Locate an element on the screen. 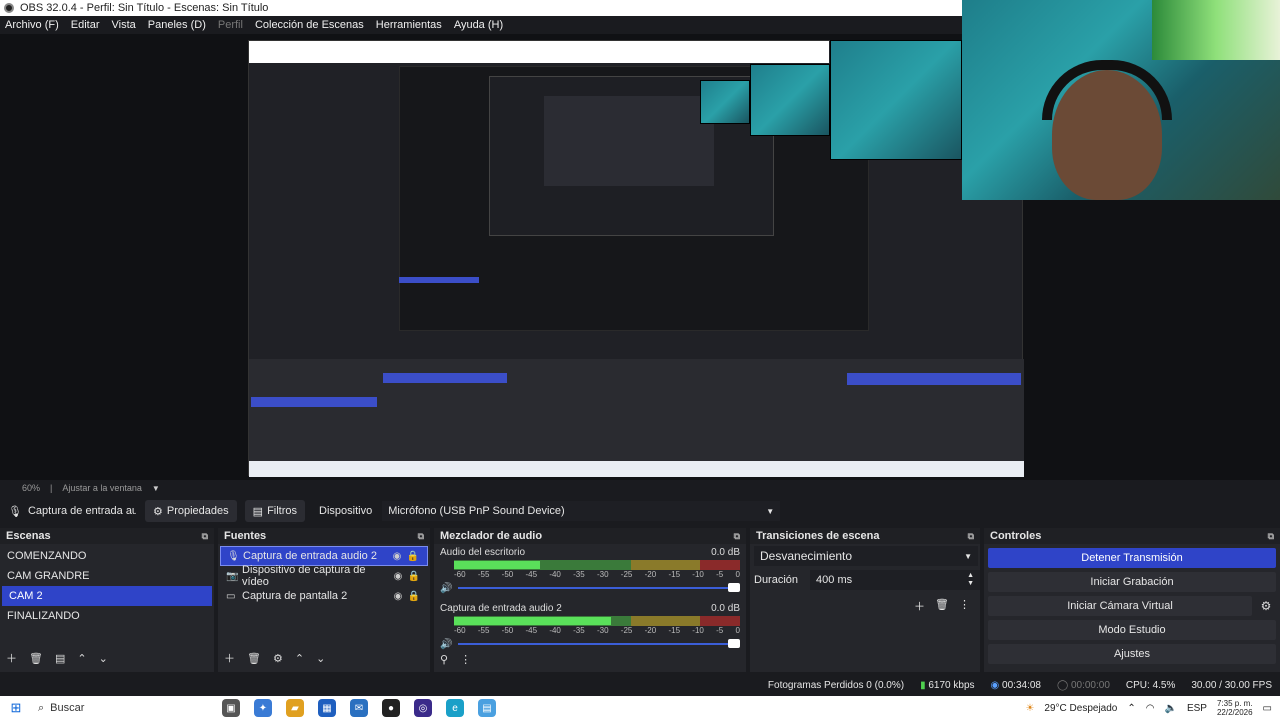  source-item: ▭ Captura de pantalla 2 ◉ 🔒 is located at coordinates (324, 596).